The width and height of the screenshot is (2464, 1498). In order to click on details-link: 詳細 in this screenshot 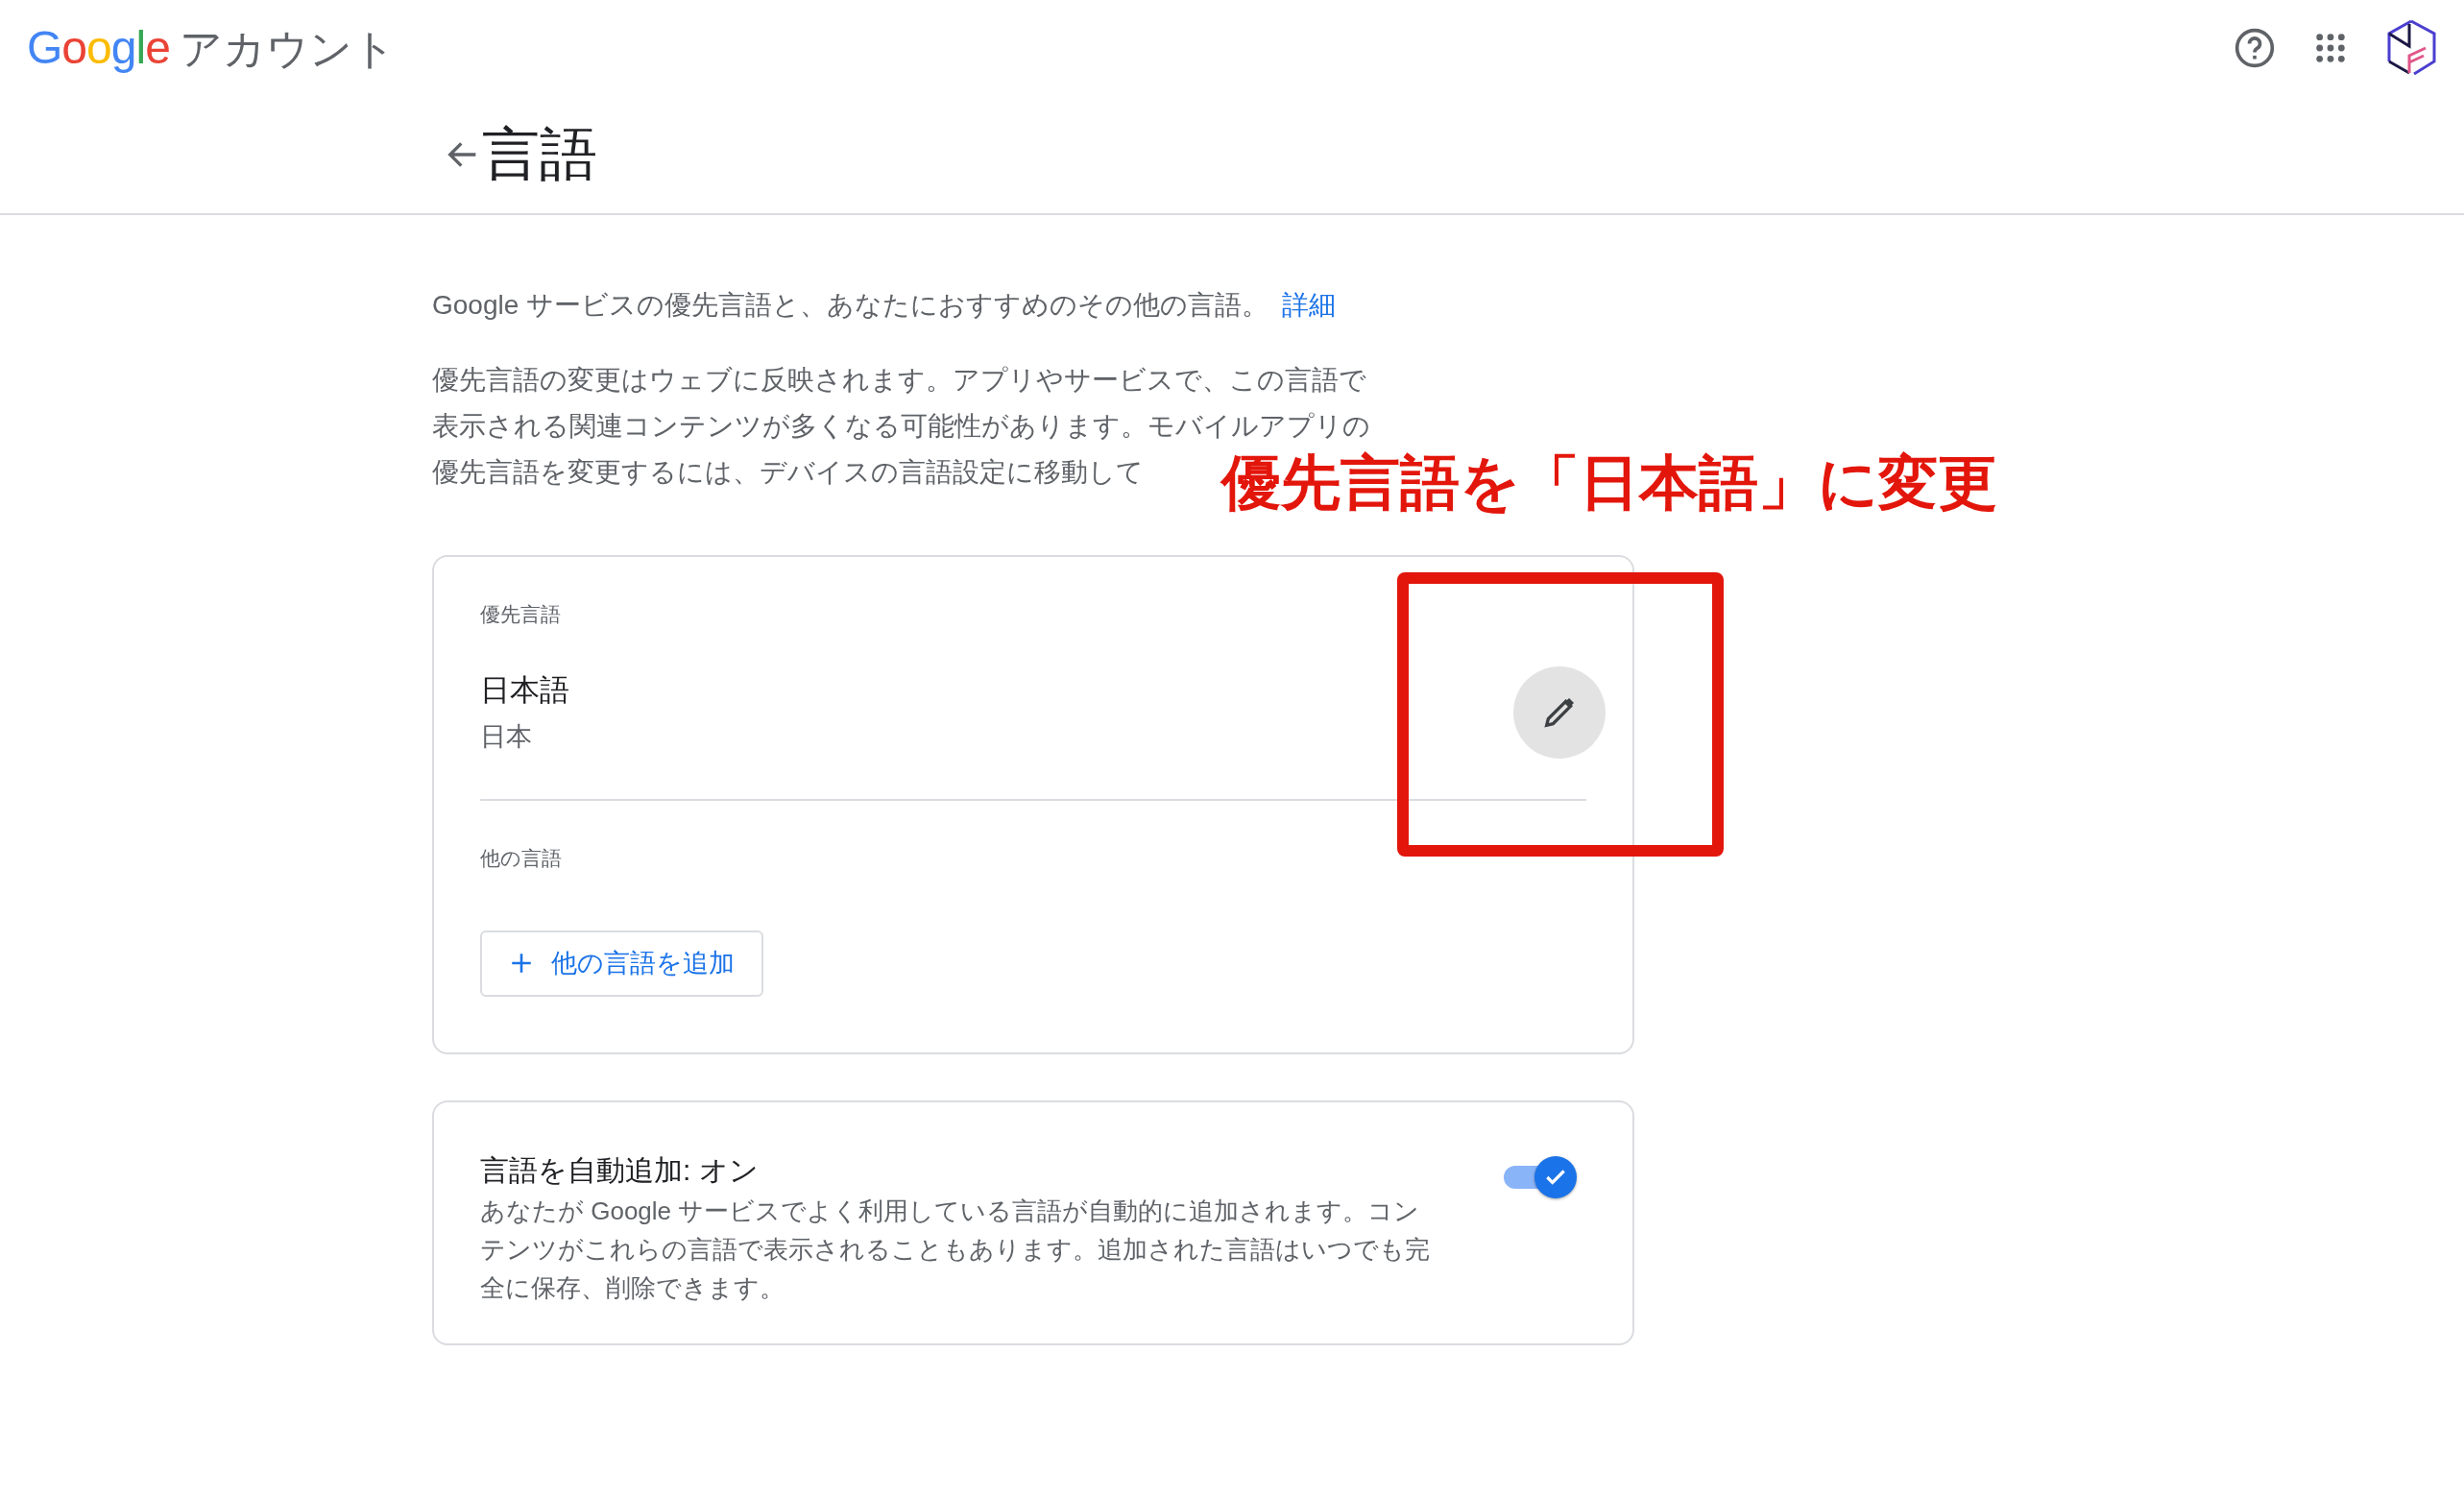, I will do `click(1309, 305)`.